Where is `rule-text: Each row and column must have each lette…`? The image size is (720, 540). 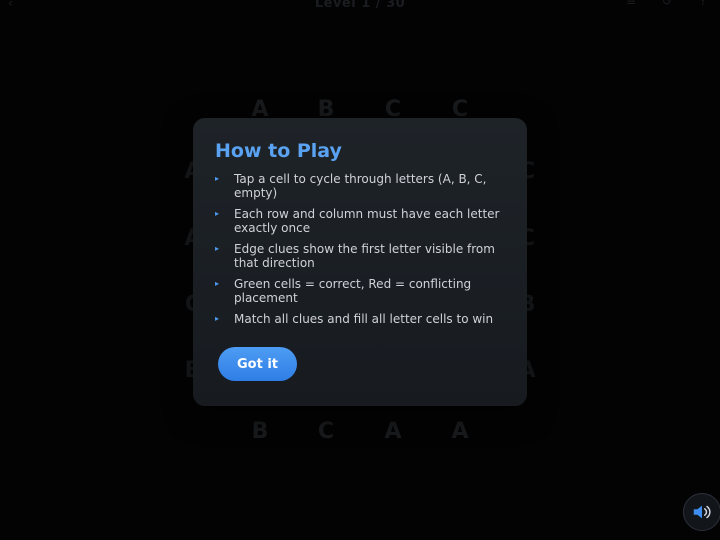 rule-text: Each row and column must have each lette… is located at coordinates (367, 221).